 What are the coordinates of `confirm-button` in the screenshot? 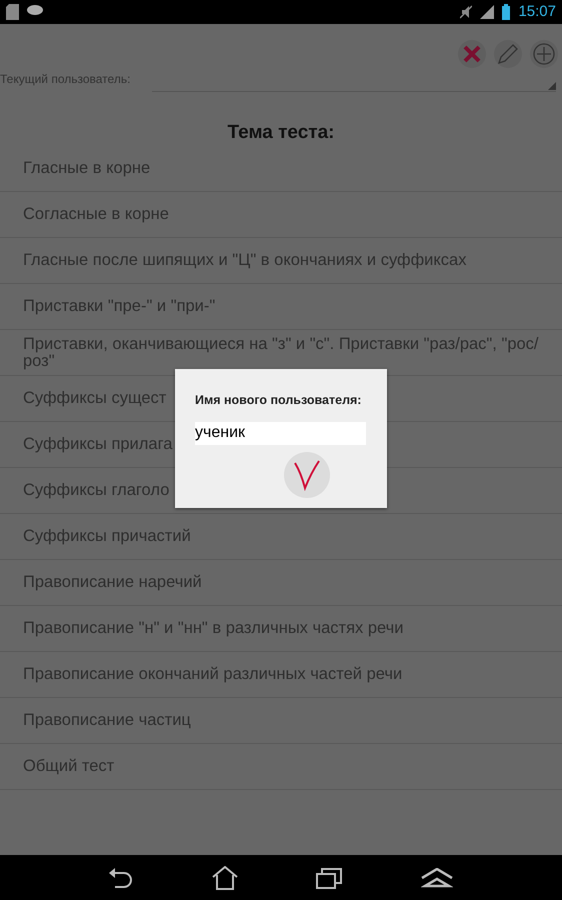 It's located at (307, 475).